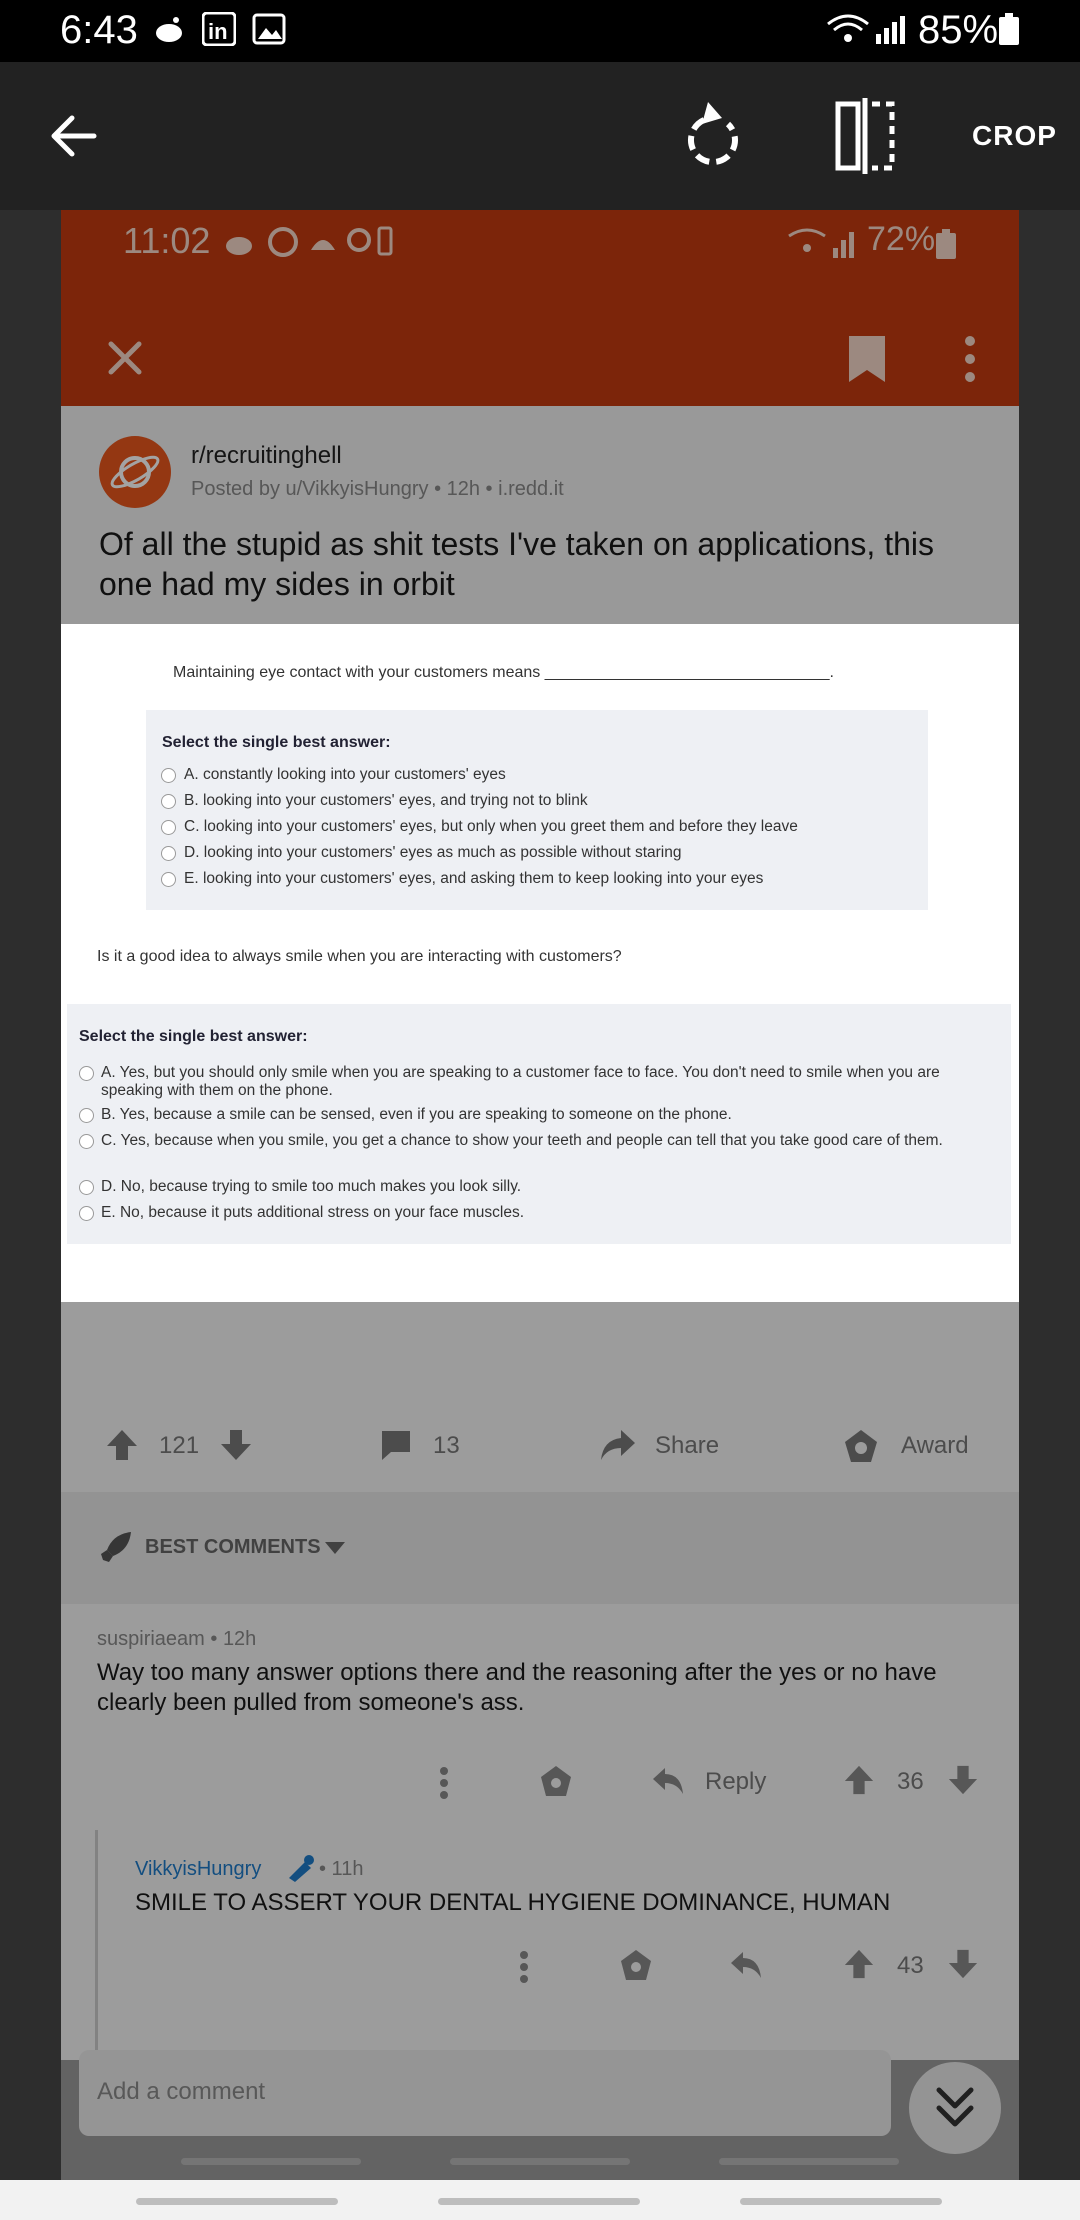 The width and height of the screenshot is (1080, 2220). What do you see at coordinates (736, 1781) in the screenshot?
I see `comment-1-reply-label: Reply` at bounding box center [736, 1781].